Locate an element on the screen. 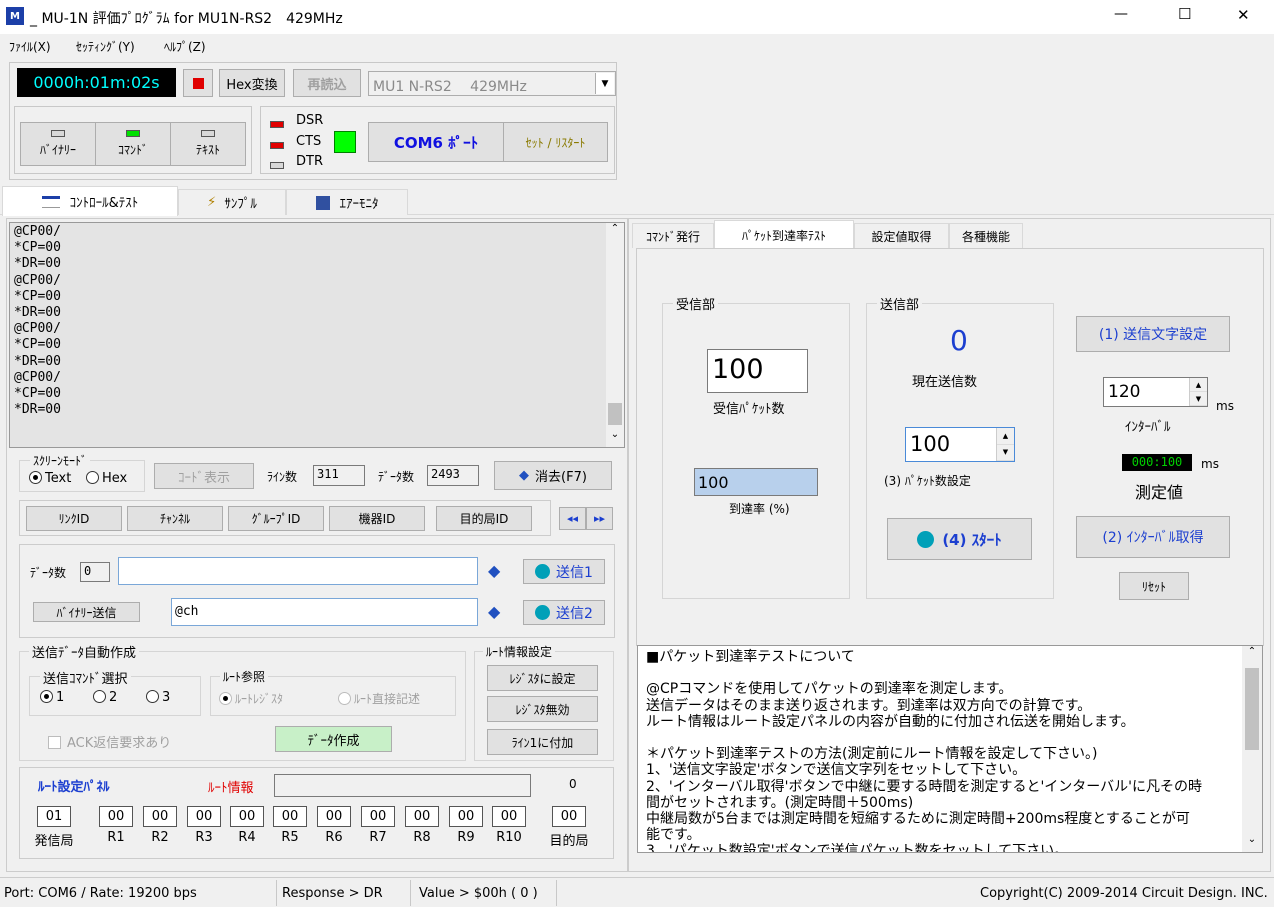  send-text-setting-button: (1) 送信文字設定 is located at coordinates (1153, 334).